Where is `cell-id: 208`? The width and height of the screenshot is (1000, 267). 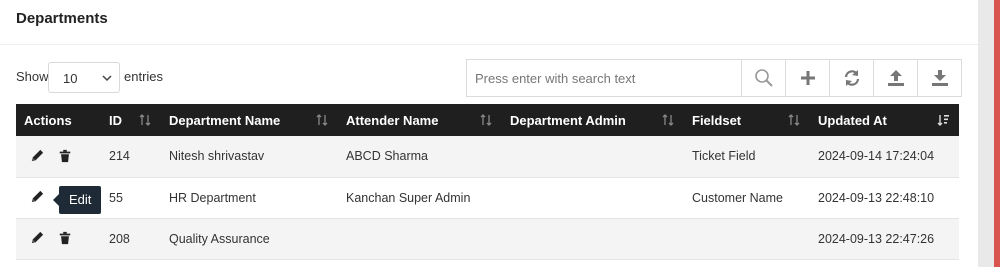 cell-id: 208 is located at coordinates (131, 239).